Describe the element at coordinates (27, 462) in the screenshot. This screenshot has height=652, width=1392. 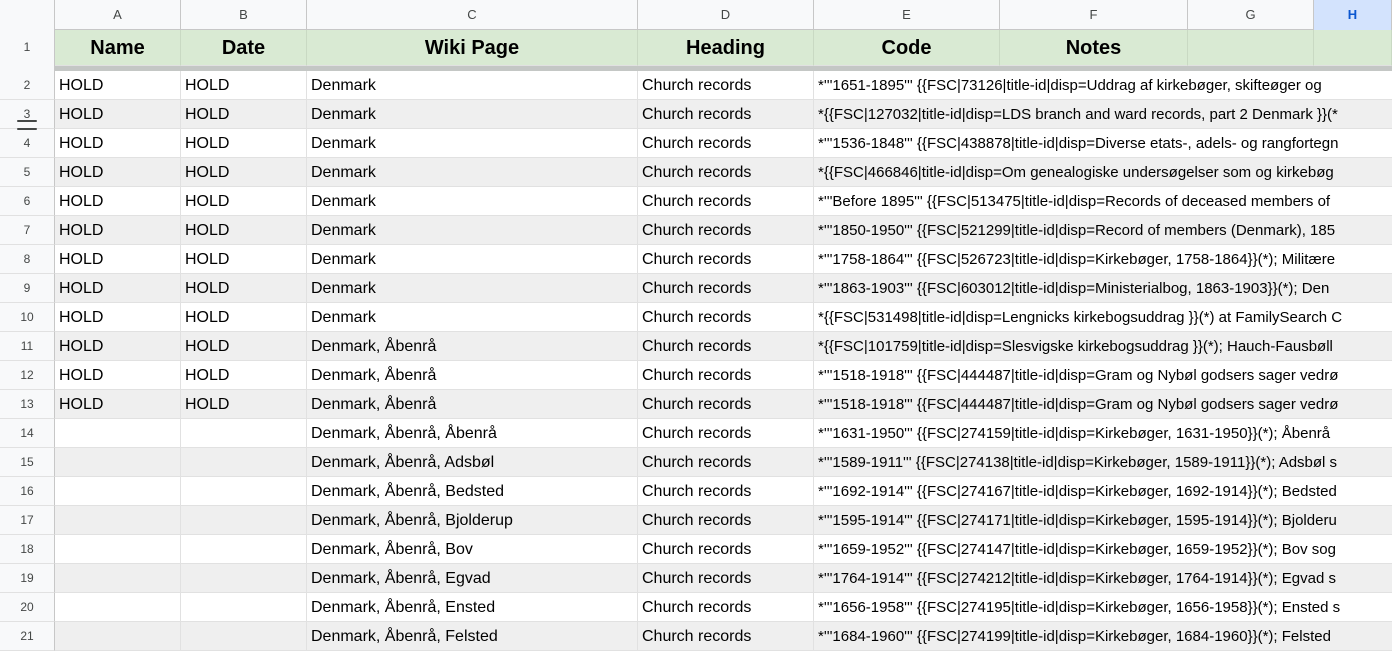
I see `row-number: 15` at that location.